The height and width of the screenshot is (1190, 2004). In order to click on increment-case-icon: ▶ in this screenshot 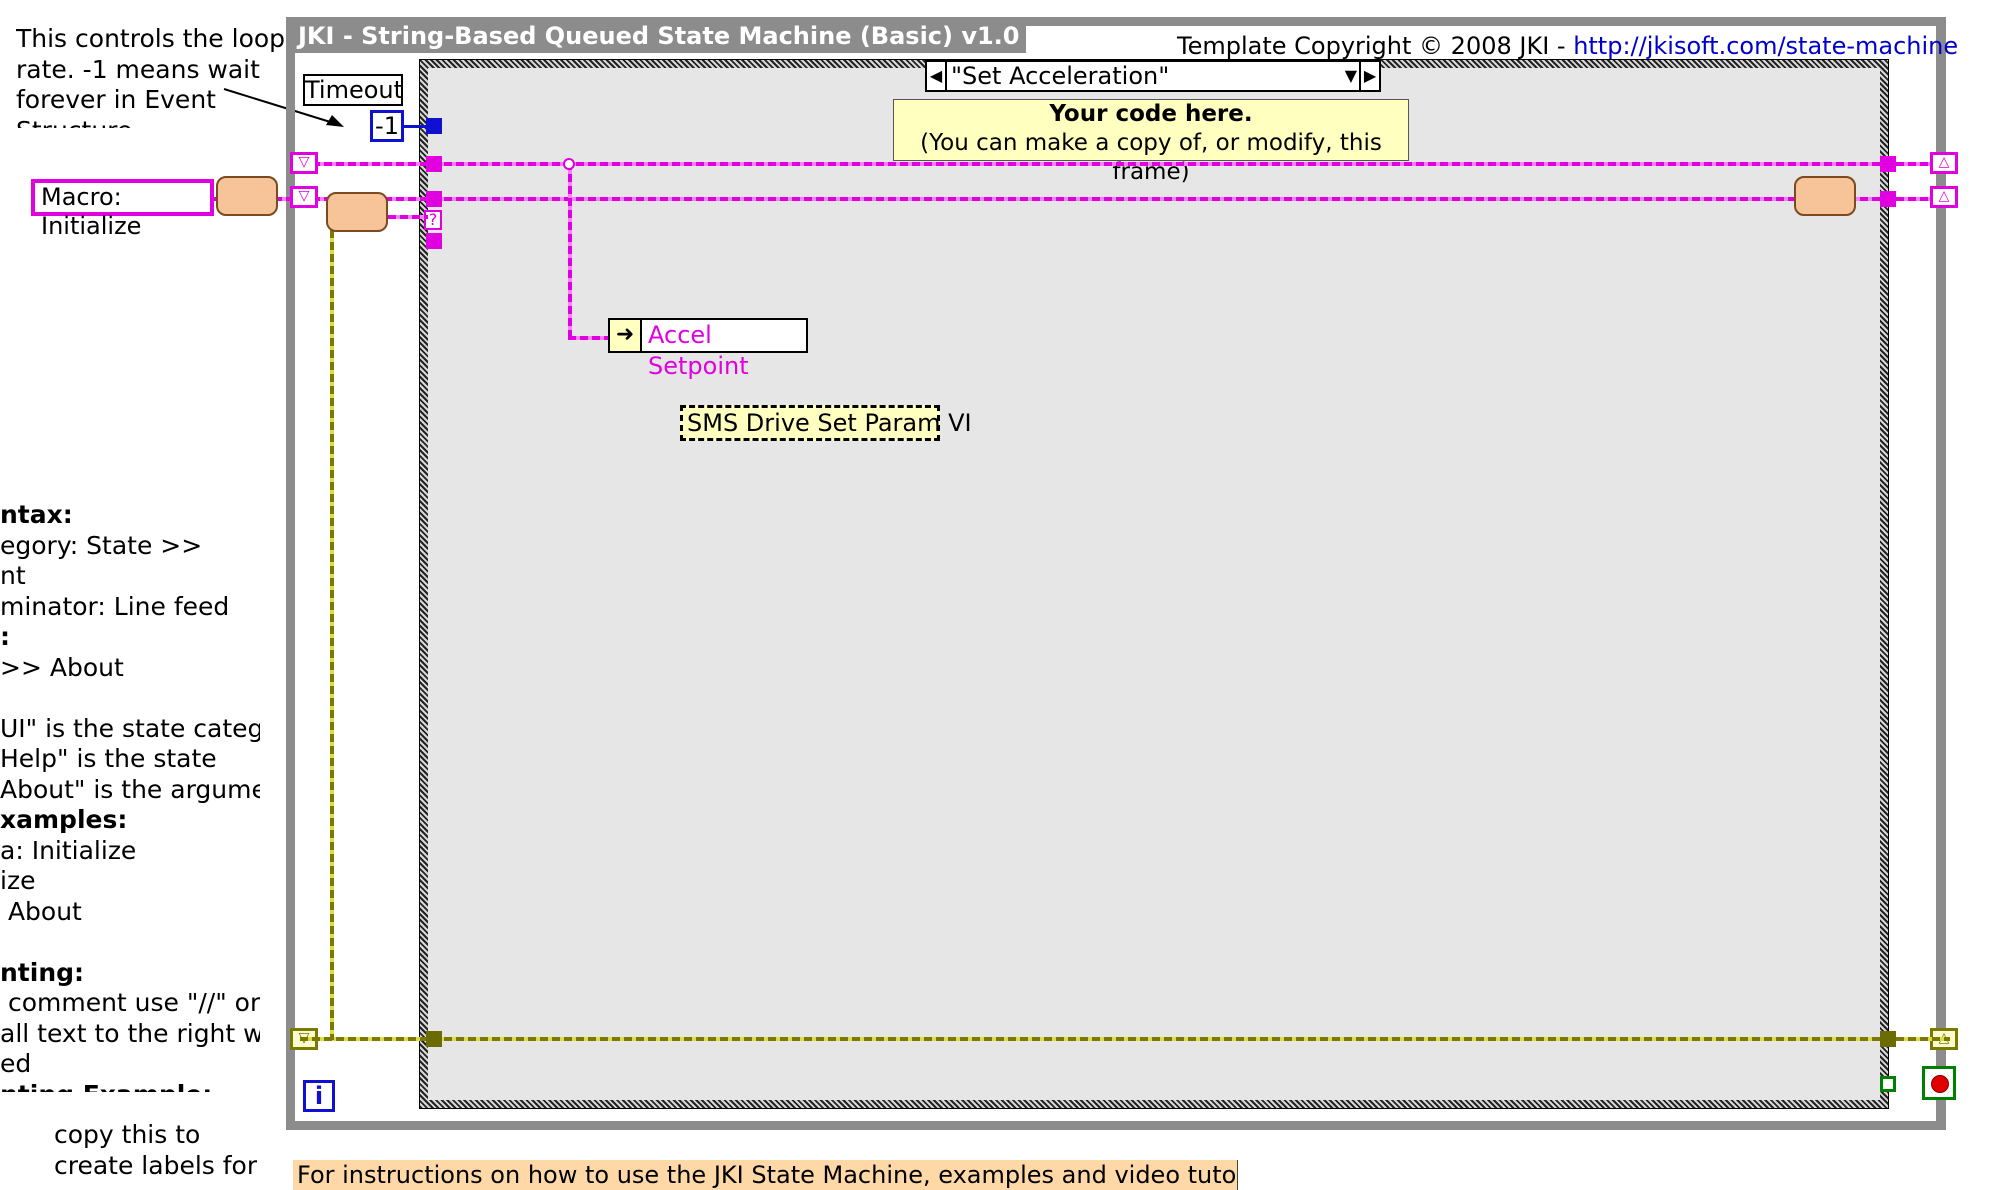, I will do `click(1369, 76)`.